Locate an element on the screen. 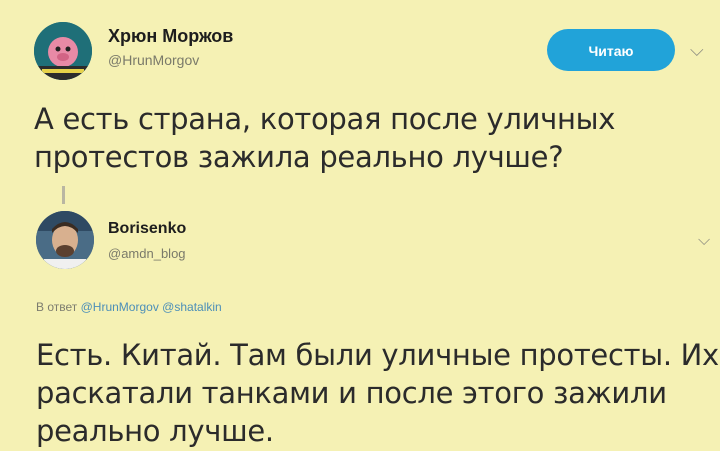 The width and height of the screenshot is (720, 451). follow-button: Читаю is located at coordinates (611, 50).